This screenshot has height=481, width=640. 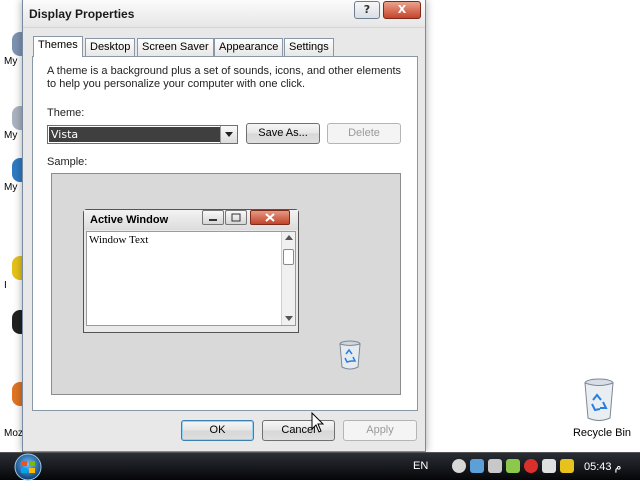 I want to click on recycle-bin-desktop-icon: Recycle Bin, so click(x=602, y=409).